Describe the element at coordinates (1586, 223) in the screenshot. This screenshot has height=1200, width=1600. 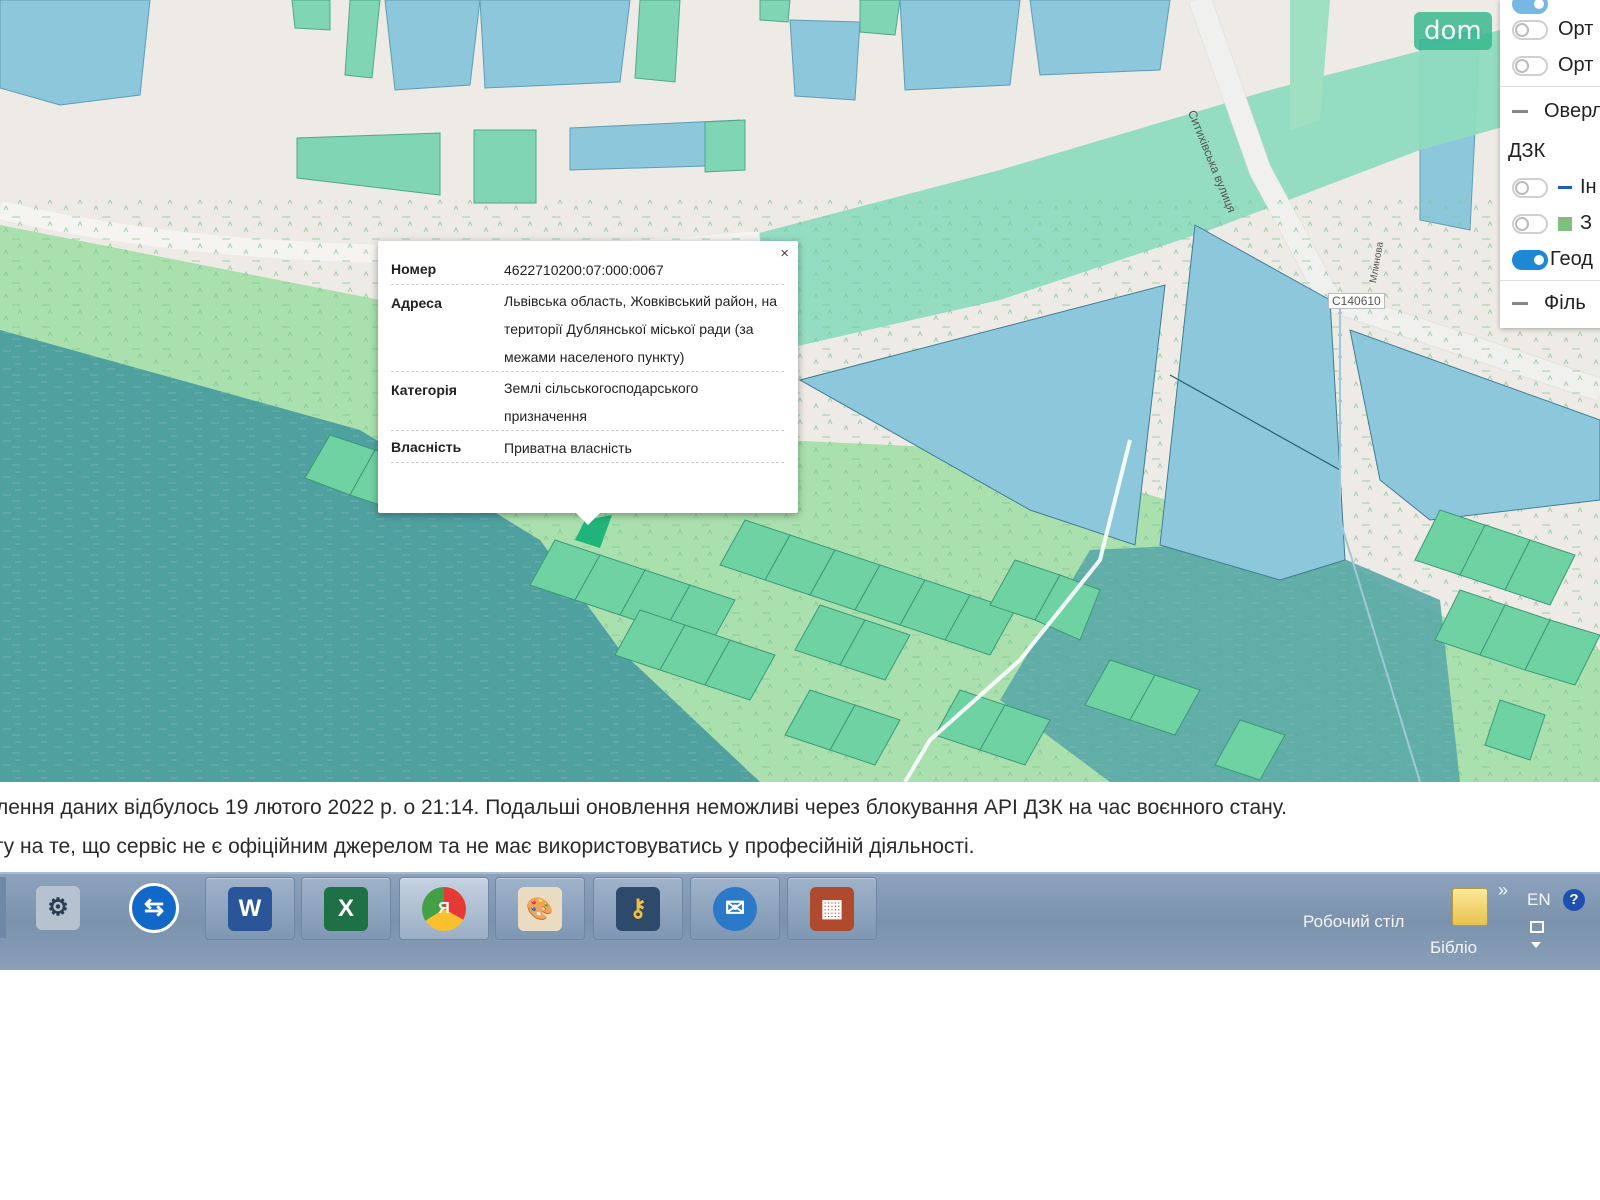
I see `layer-label: З` at that location.